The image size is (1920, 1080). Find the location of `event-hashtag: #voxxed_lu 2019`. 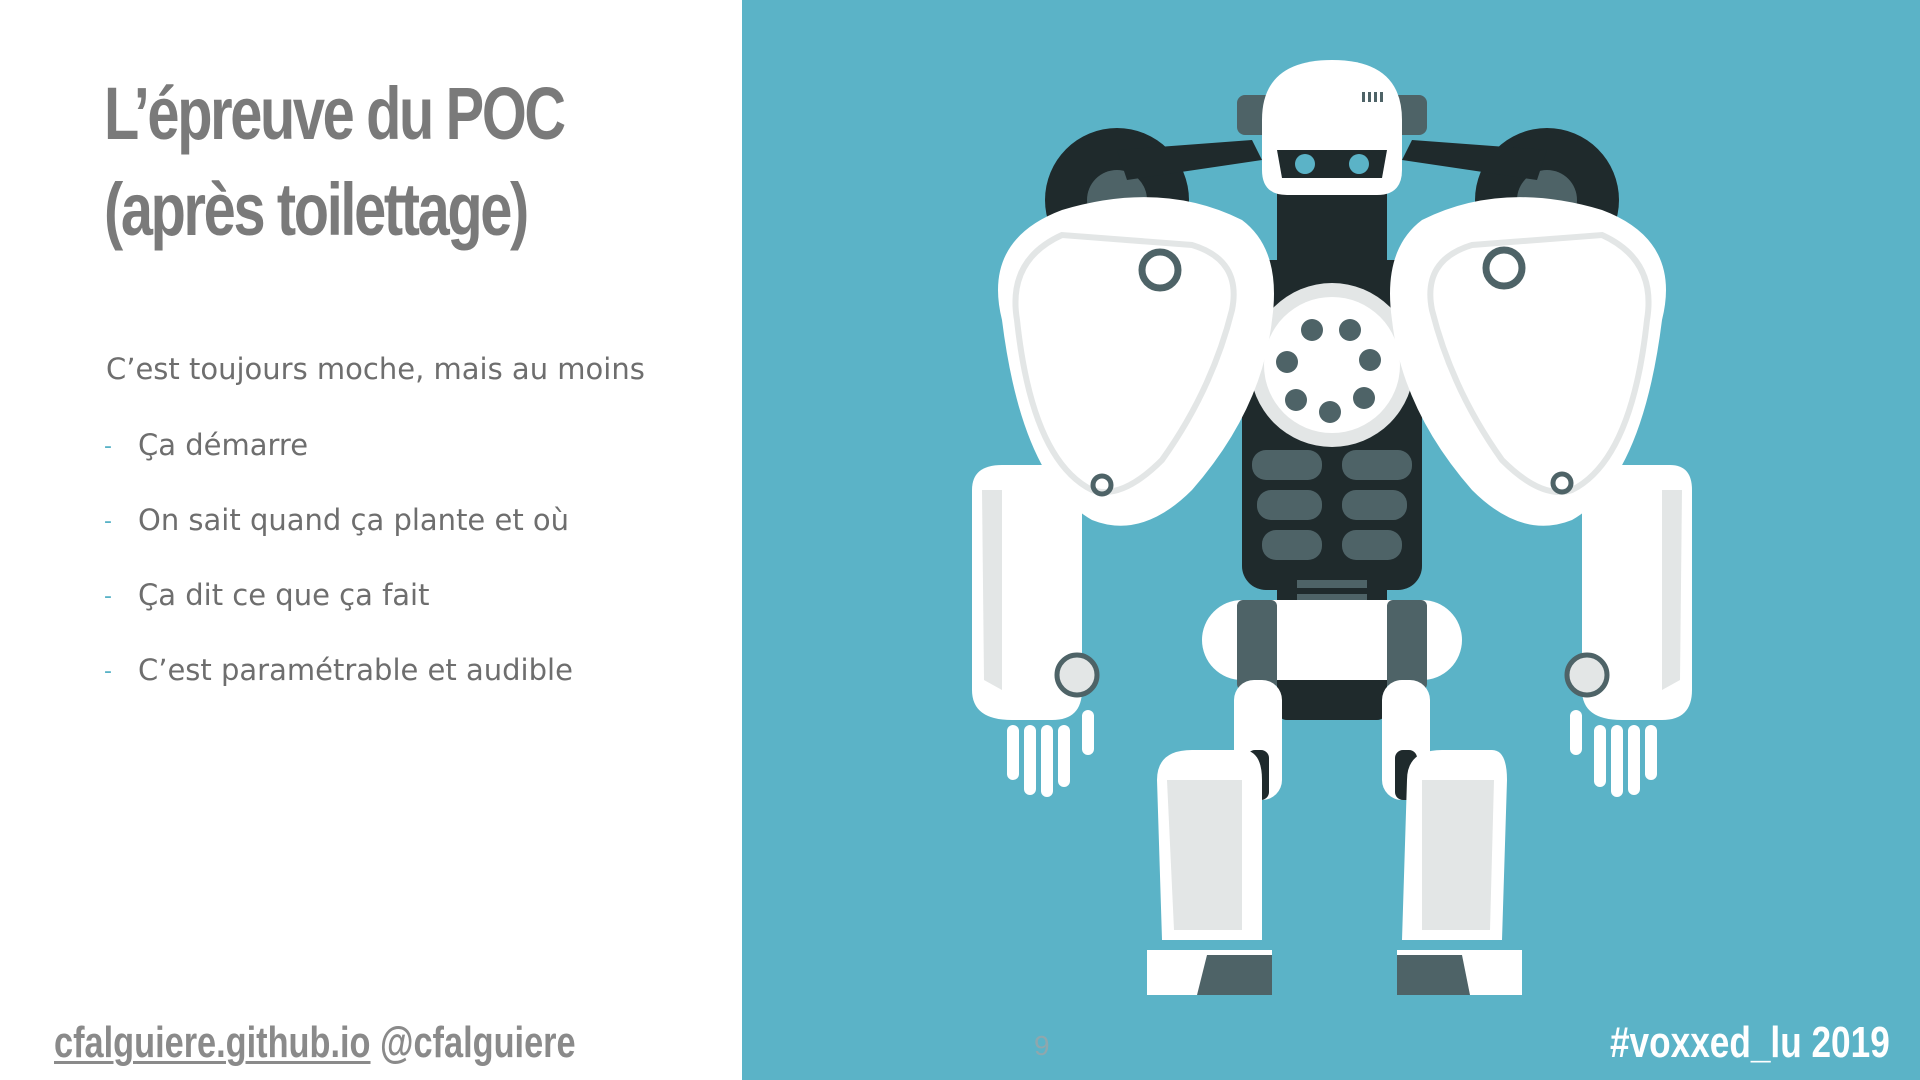

event-hashtag: #voxxed_lu 2019 is located at coordinates (1750, 1042).